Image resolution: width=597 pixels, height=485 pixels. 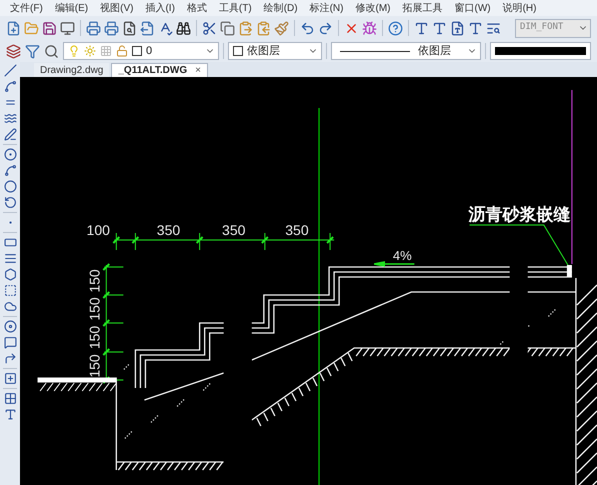 I want to click on close-tab-button: ×, so click(x=198, y=70).